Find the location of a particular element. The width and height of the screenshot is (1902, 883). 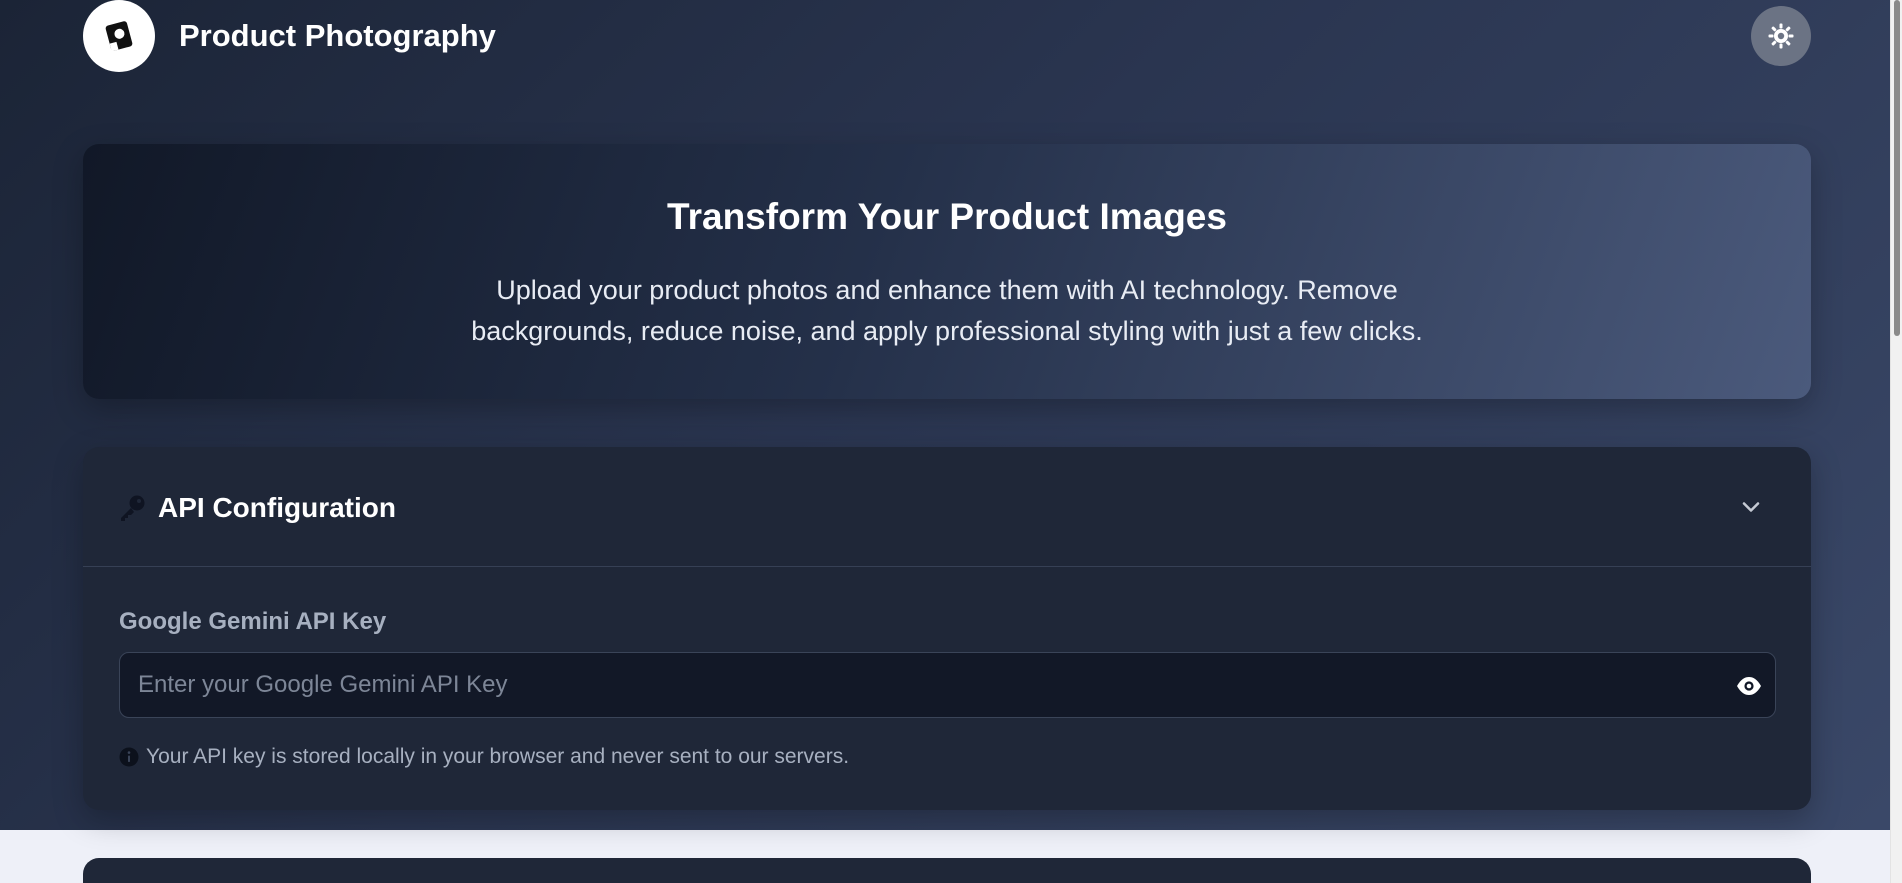

theme-toggle-button is located at coordinates (1781, 36).